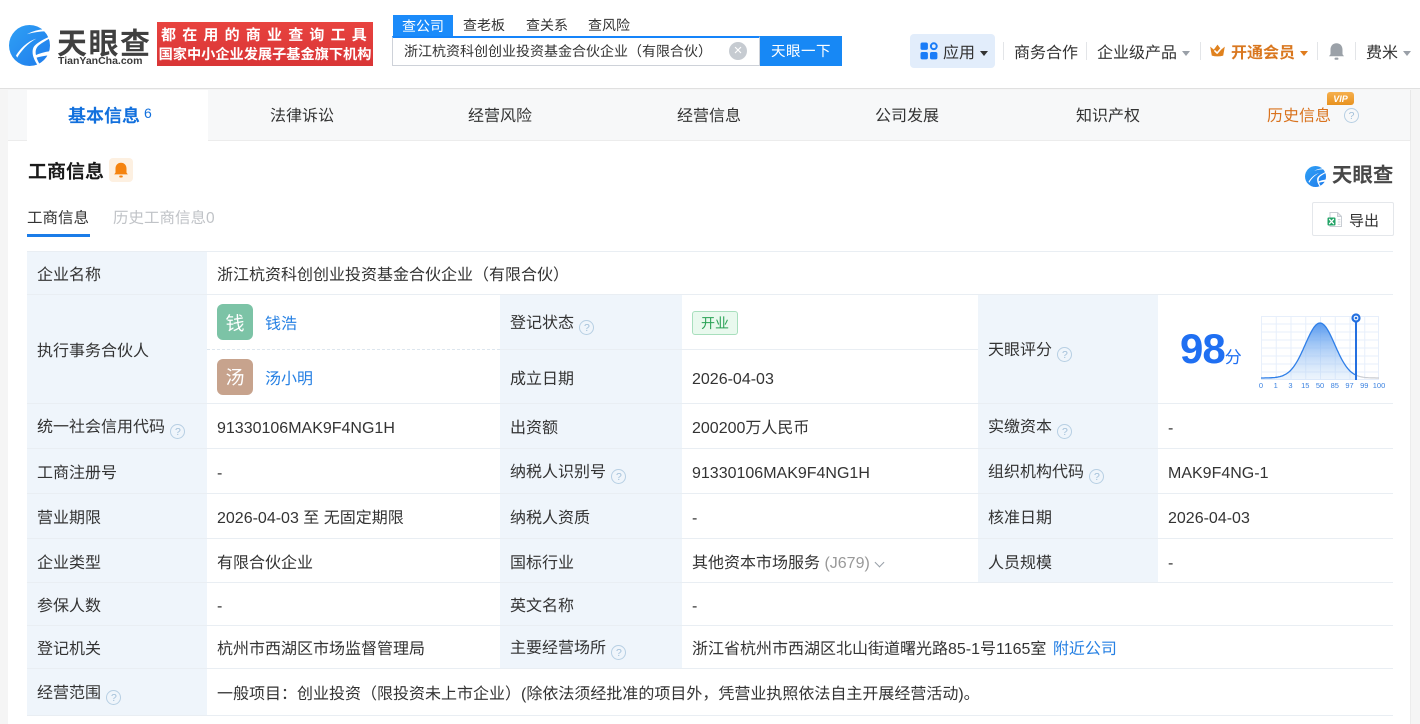 This screenshot has height=724, width=1420. What do you see at coordinates (1290, 385) in the screenshot?
I see `svg-text: 3` at bounding box center [1290, 385].